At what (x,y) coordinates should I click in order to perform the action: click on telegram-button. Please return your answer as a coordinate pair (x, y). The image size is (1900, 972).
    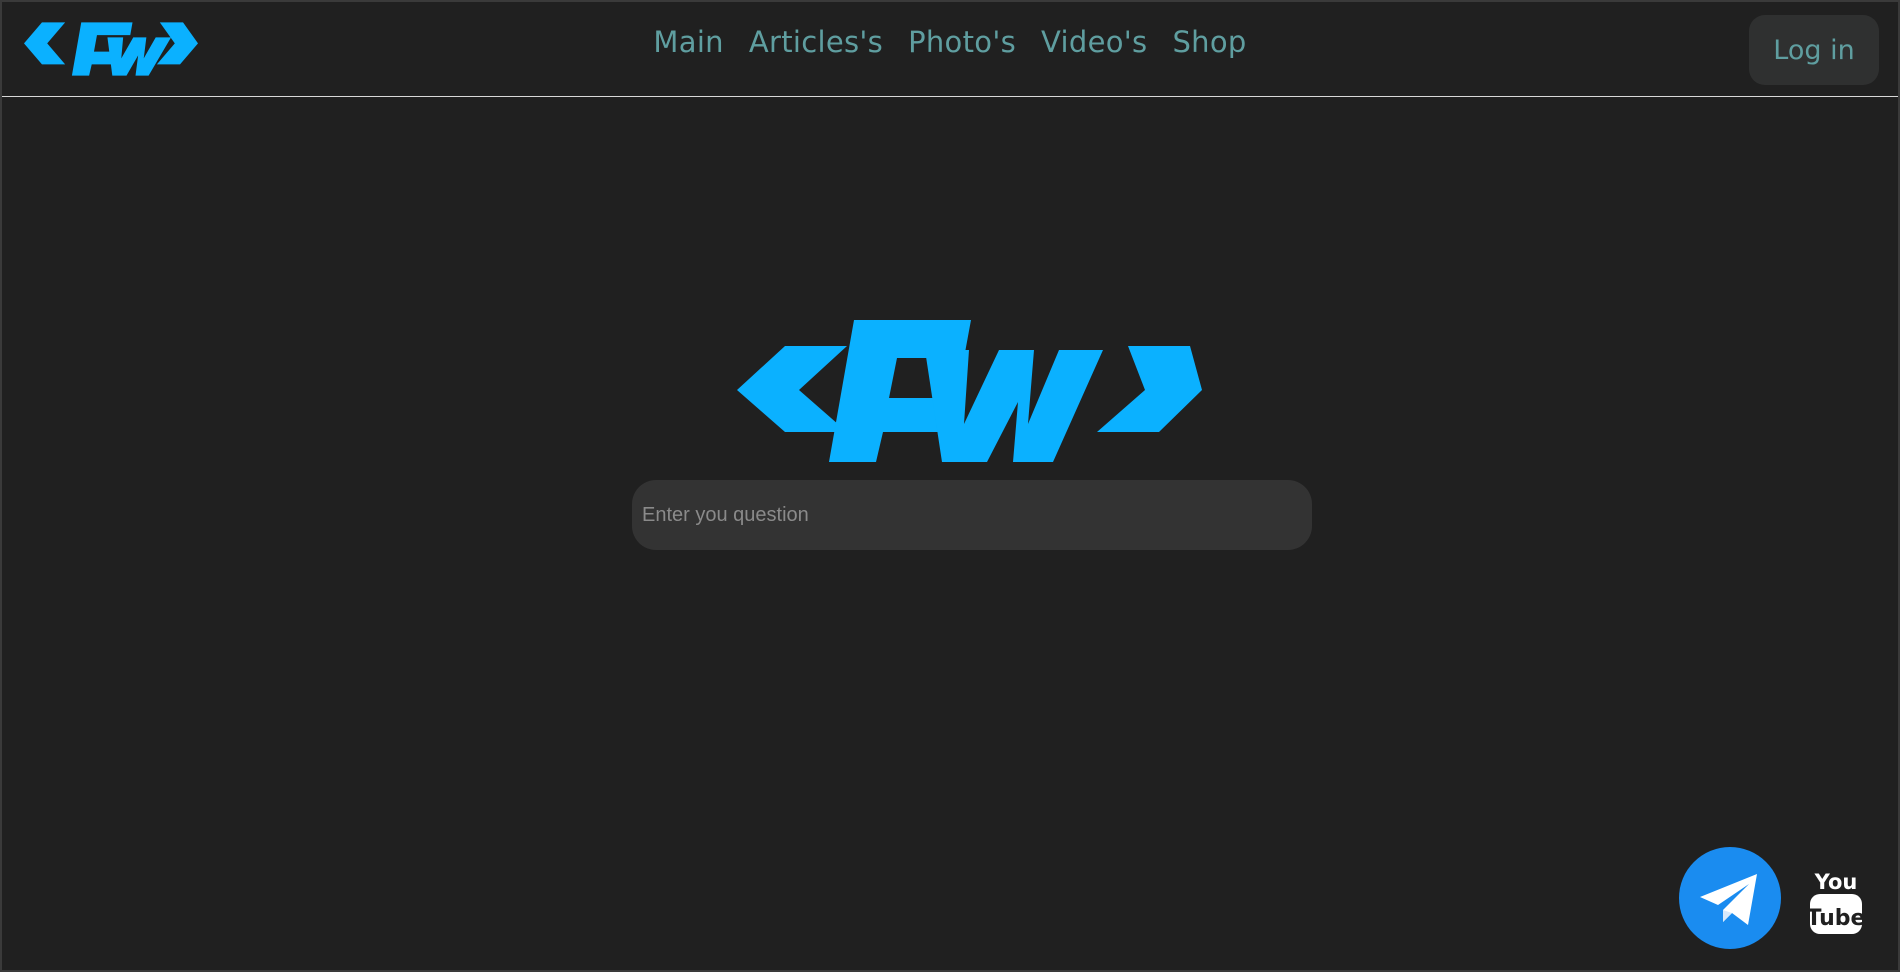
    Looking at the image, I should click on (1730, 898).